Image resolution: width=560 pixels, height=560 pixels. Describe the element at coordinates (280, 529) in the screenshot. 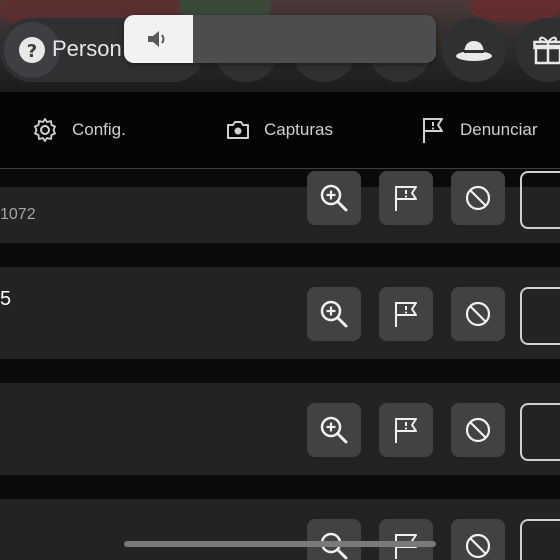

I see `player-row` at that location.